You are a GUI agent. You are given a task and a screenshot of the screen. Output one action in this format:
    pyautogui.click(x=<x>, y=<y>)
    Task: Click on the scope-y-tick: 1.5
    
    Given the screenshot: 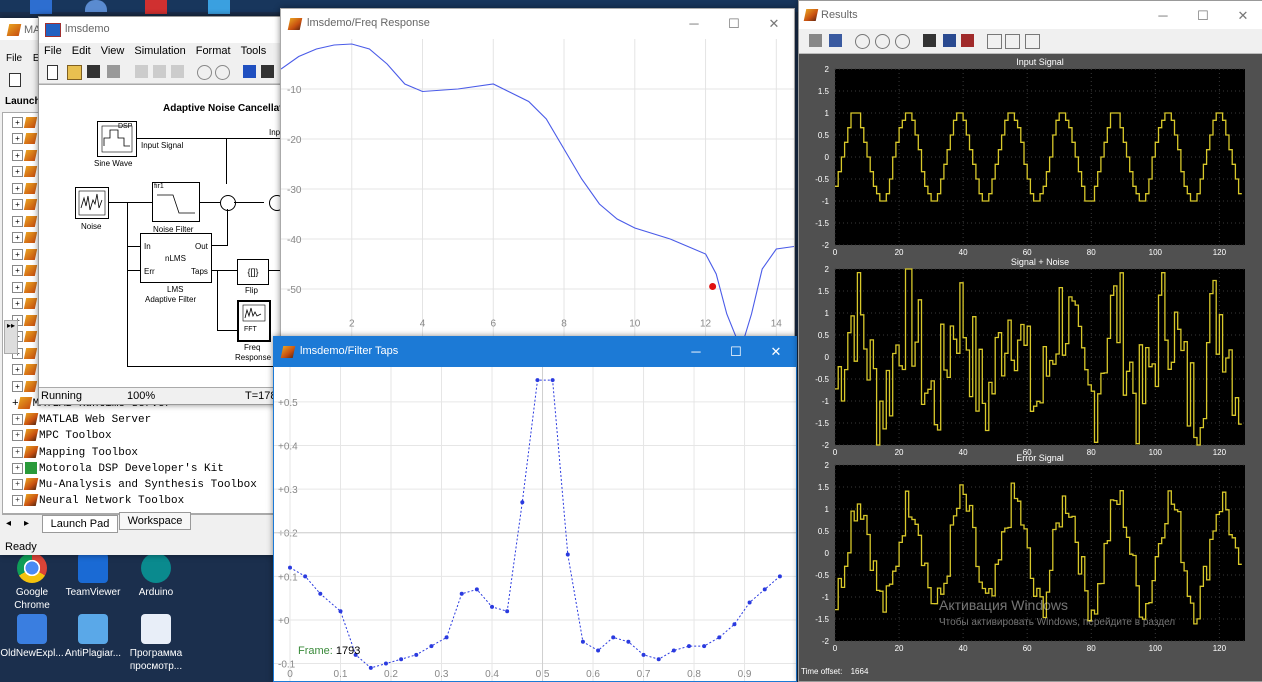 What is the action you would take?
    pyautogui.click(x=824, y=487)
    